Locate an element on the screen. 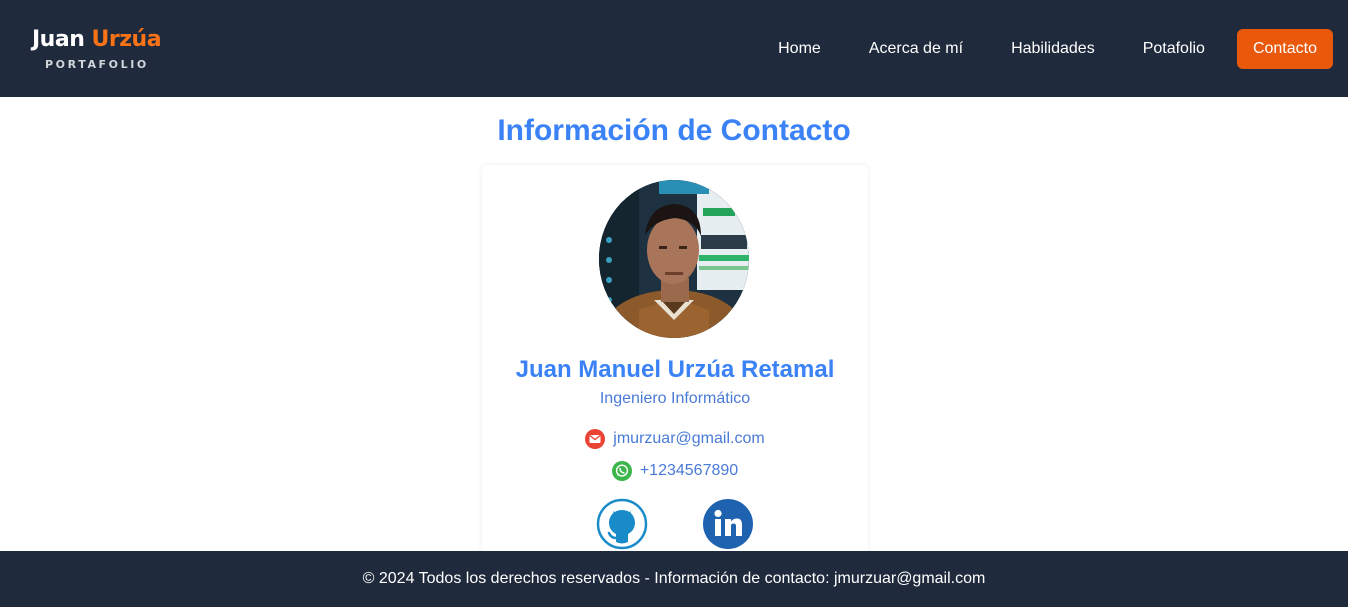 Image resolution: width=1348 pixels, height=607 pixels. nav-home: Home is located at coordinates (799, 49).